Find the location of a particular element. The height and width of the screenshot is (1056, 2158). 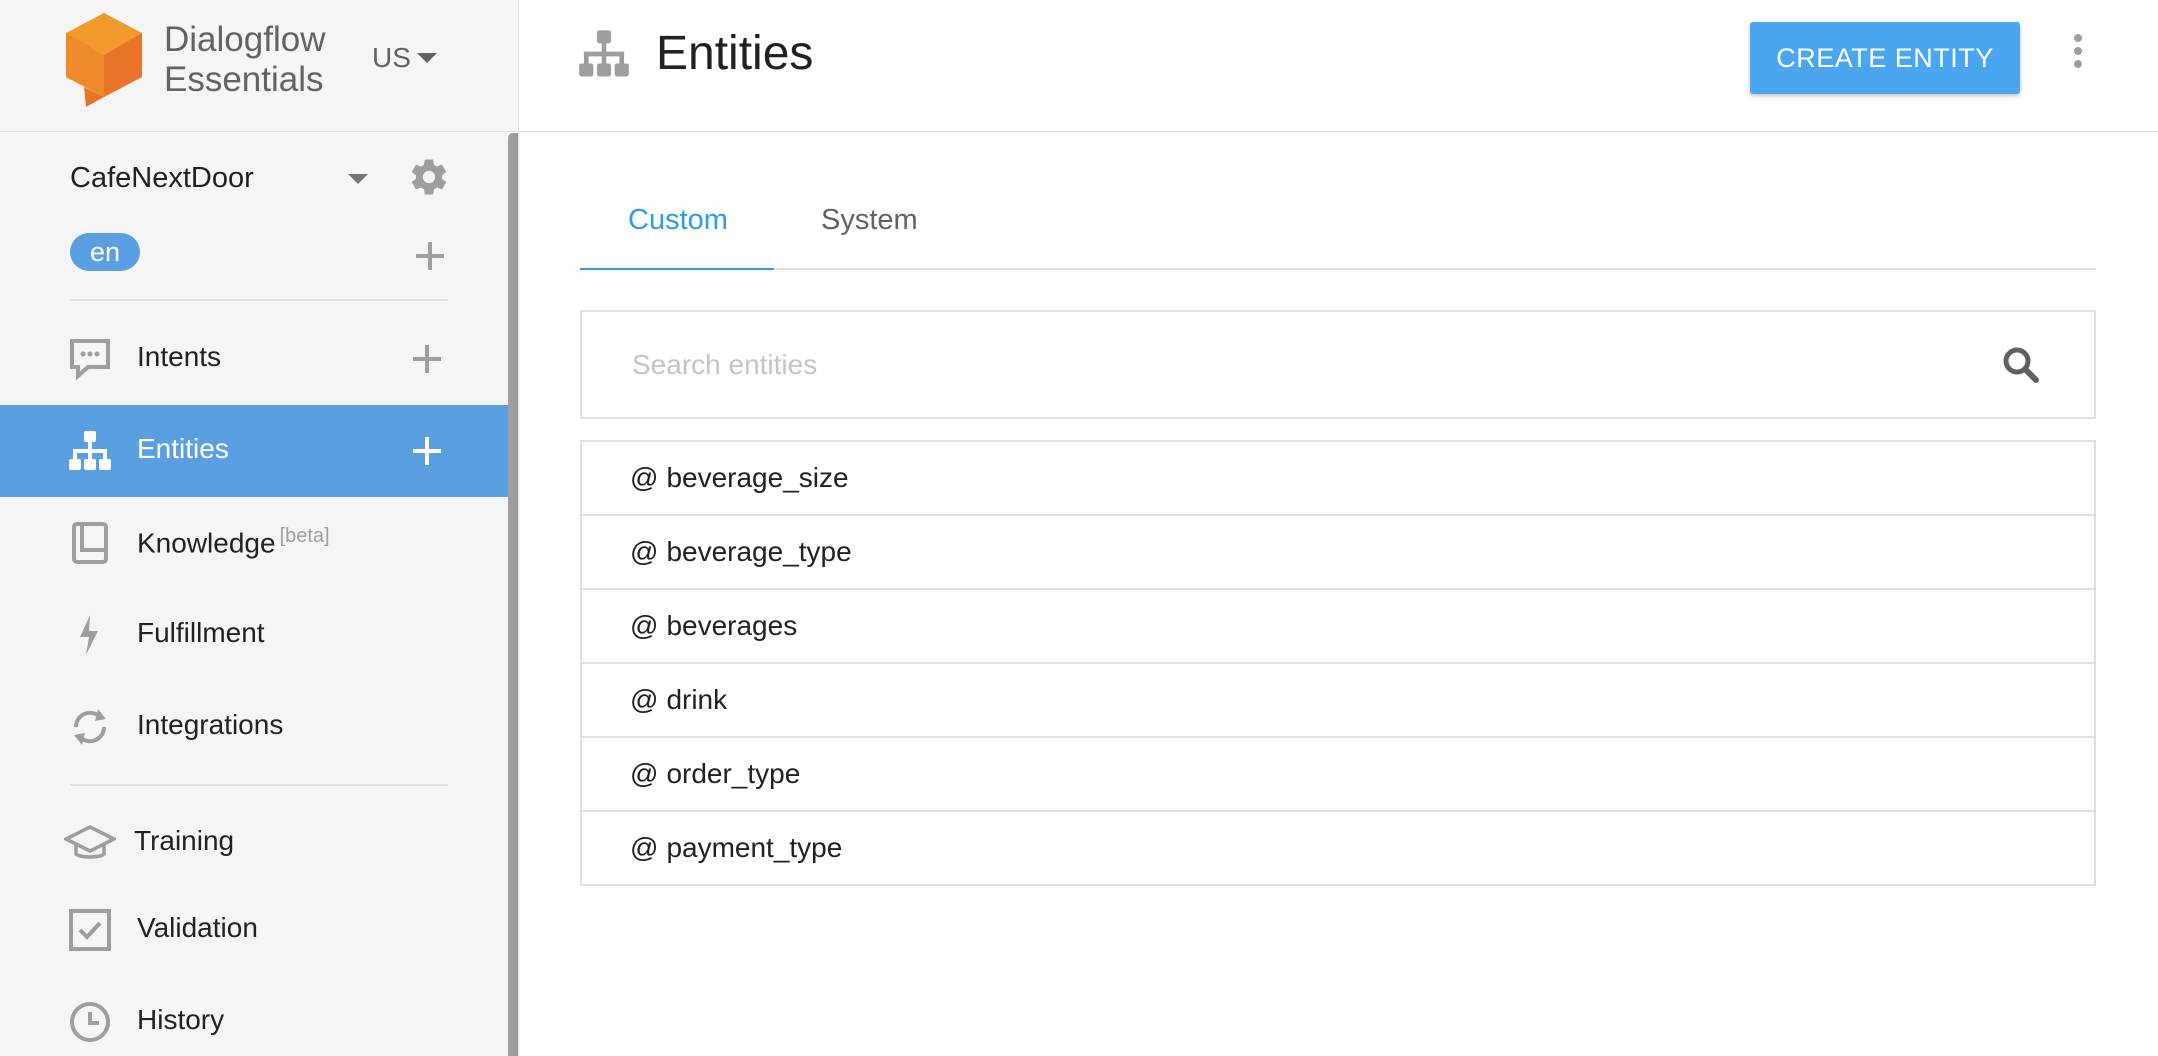

list-item: @ beverages is located at coordinates (1338, 627).